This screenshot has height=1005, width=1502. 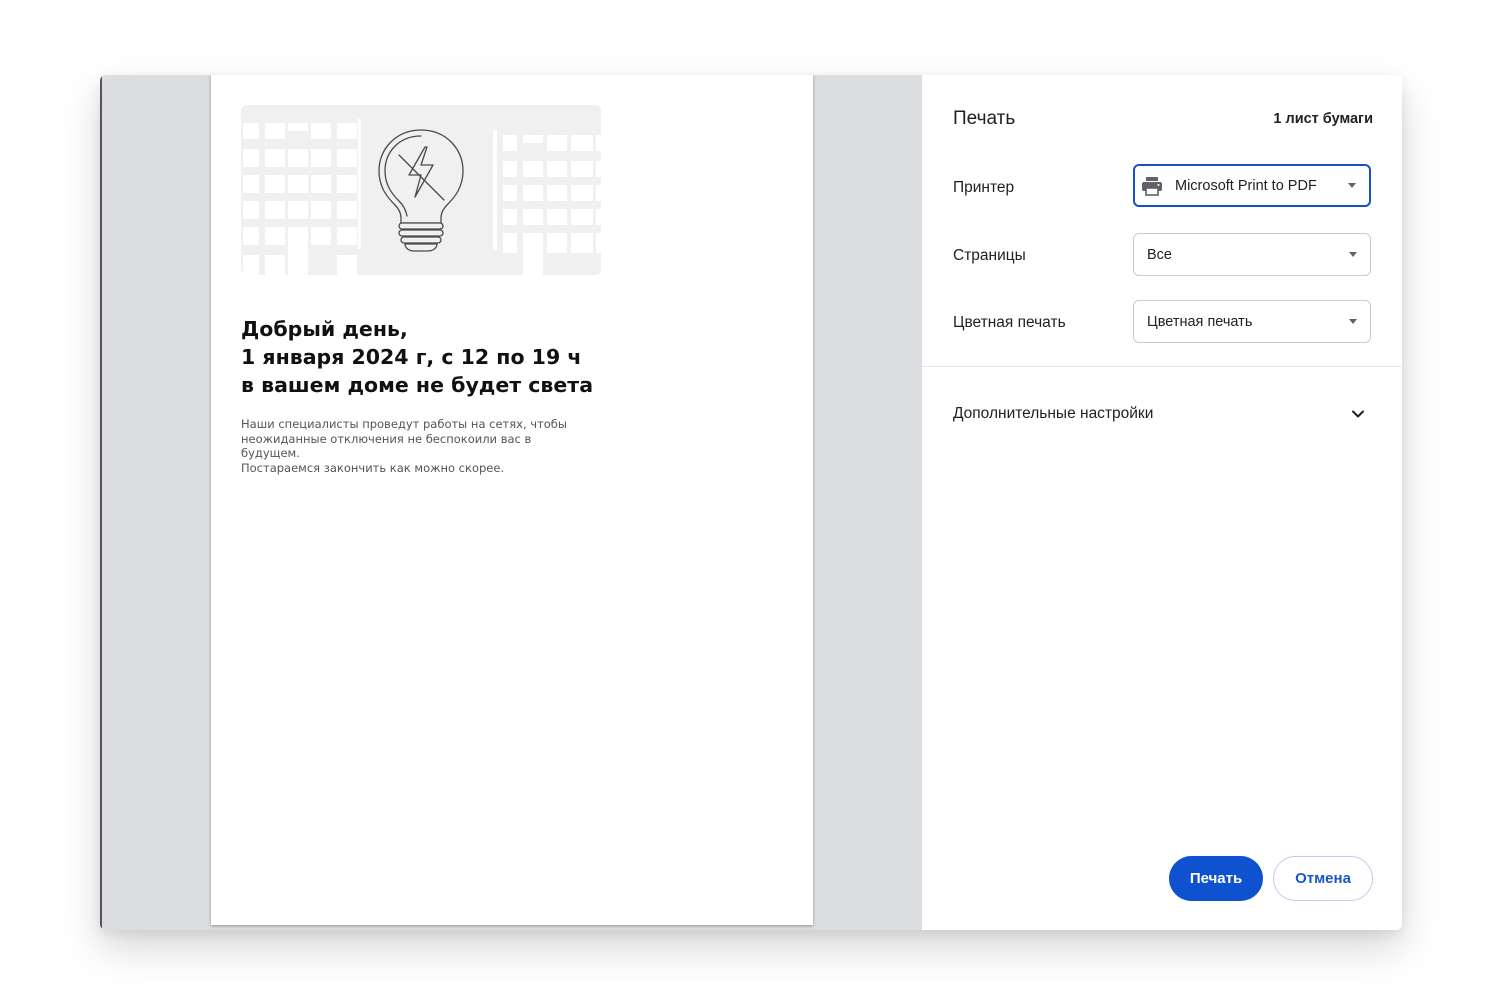 What do you see at coordinates (324, 329) in the screenshot?
I see `headline-line-1: Добрый день,` at bounding box center [324, 329].